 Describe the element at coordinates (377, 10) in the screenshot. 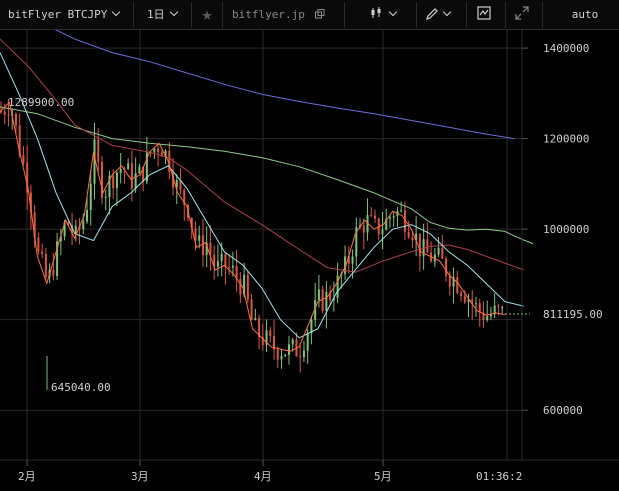

I see `candles-icon` at that location.